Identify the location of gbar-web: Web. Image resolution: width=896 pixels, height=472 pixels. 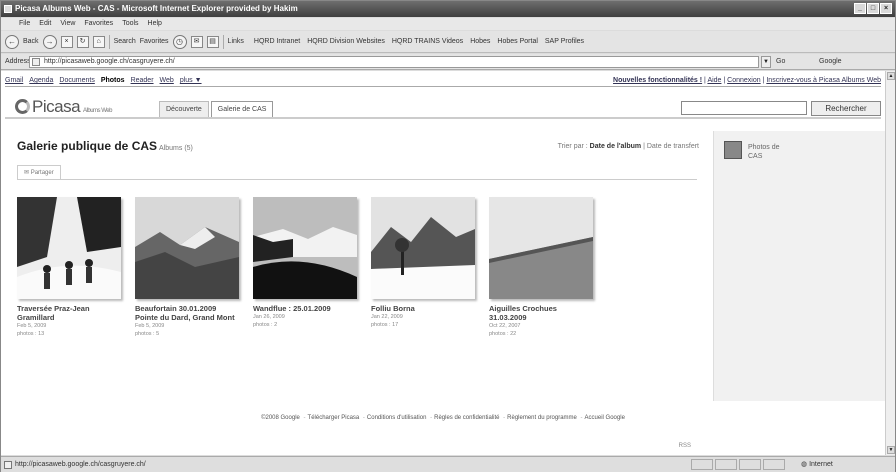
(167, 81).